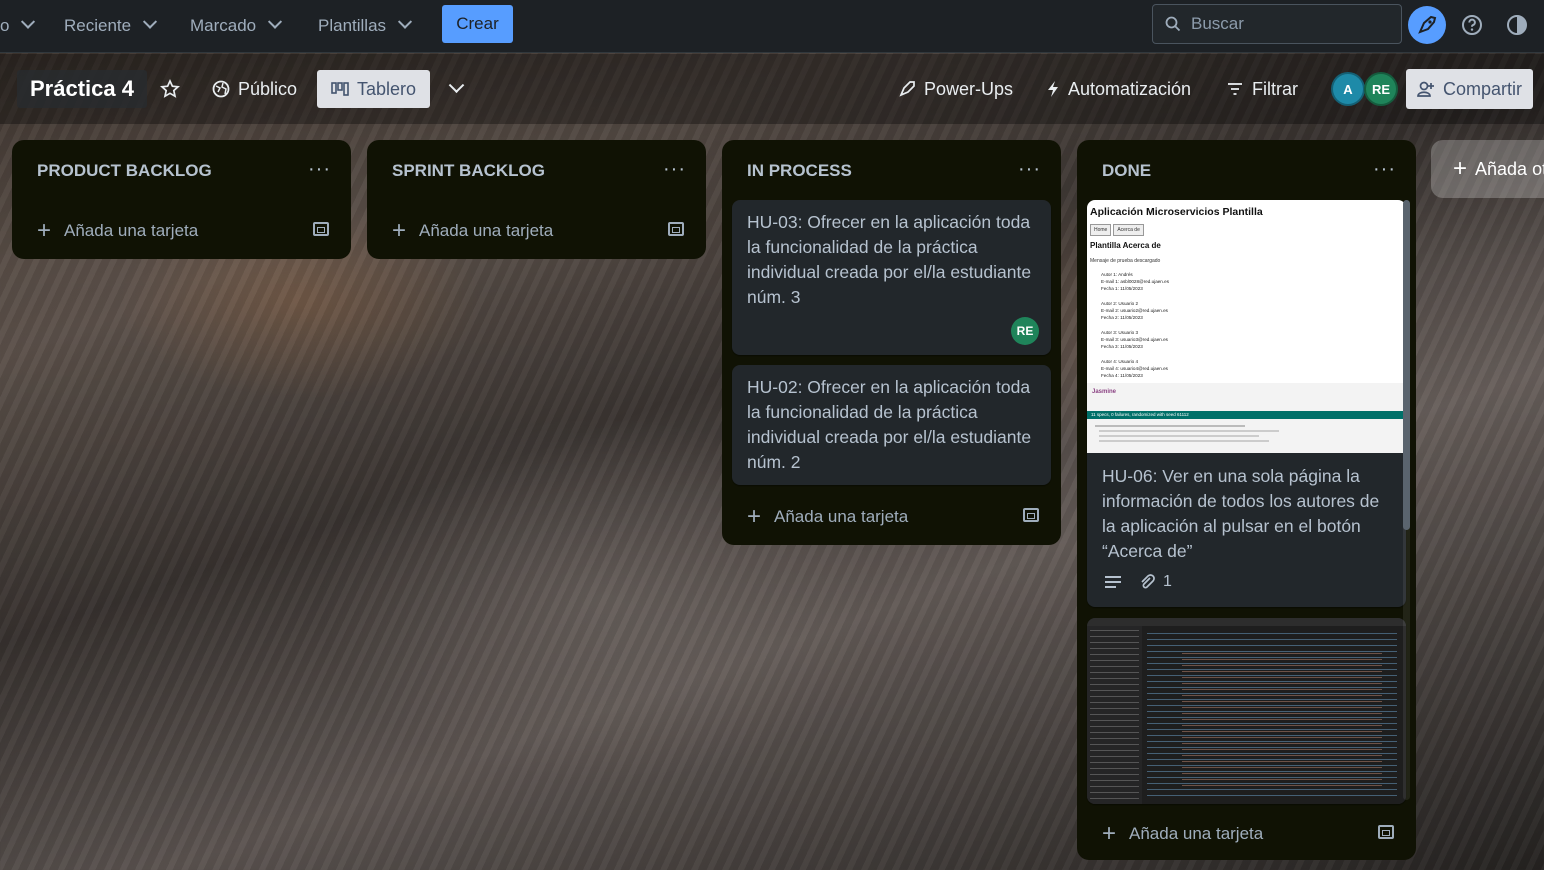 The image size is (1544, 870). I want to click on notifications-button, so click(1427, 25).